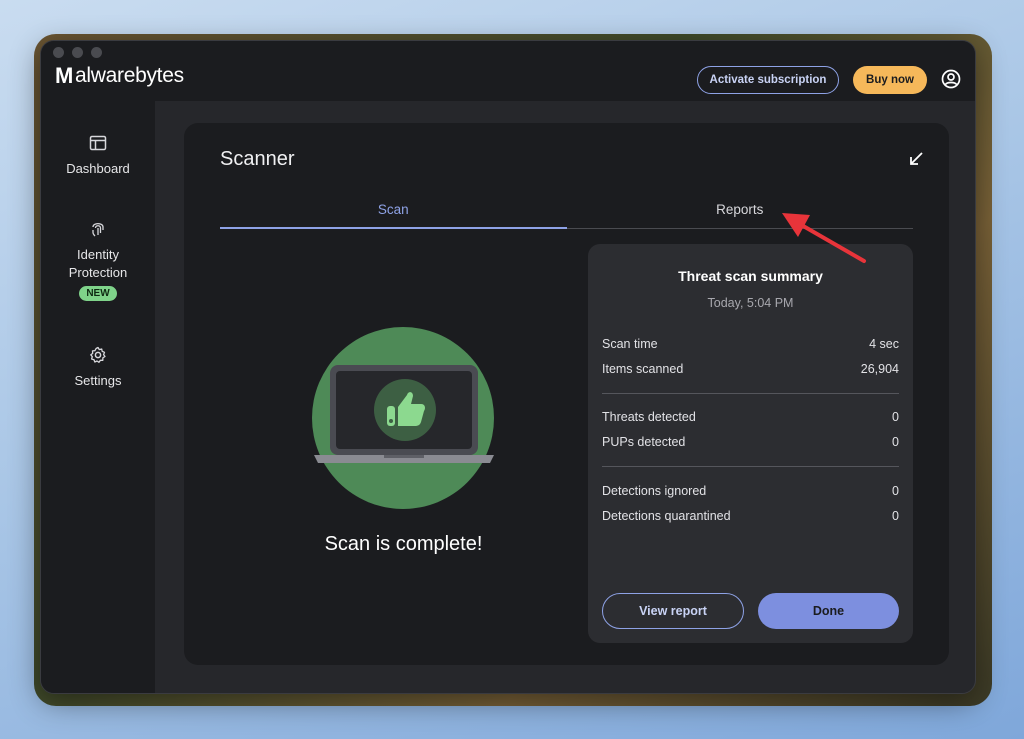 The image size is (1024, 739). Describe the element at coordinates (98, 154) in the screenshot. I see `sidebar-item-dashboard: Dashboard` at that location.